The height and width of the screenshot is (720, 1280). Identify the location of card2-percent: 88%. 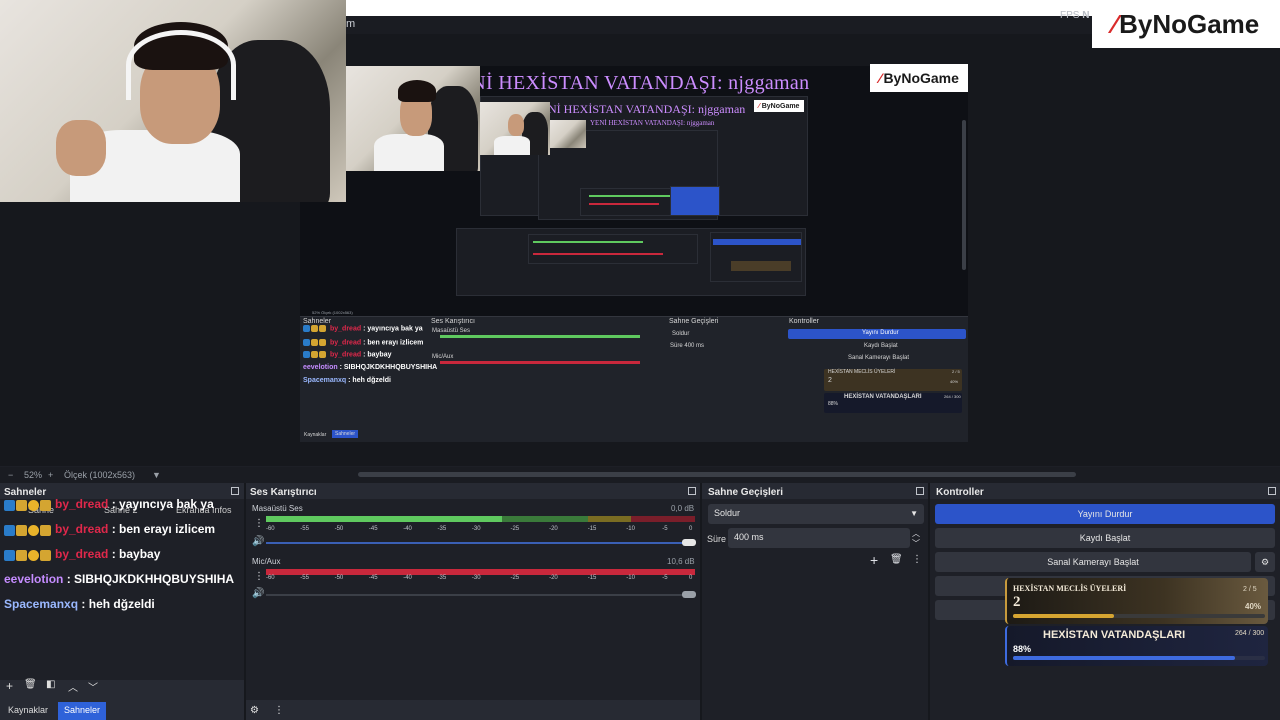
(1022, 649).